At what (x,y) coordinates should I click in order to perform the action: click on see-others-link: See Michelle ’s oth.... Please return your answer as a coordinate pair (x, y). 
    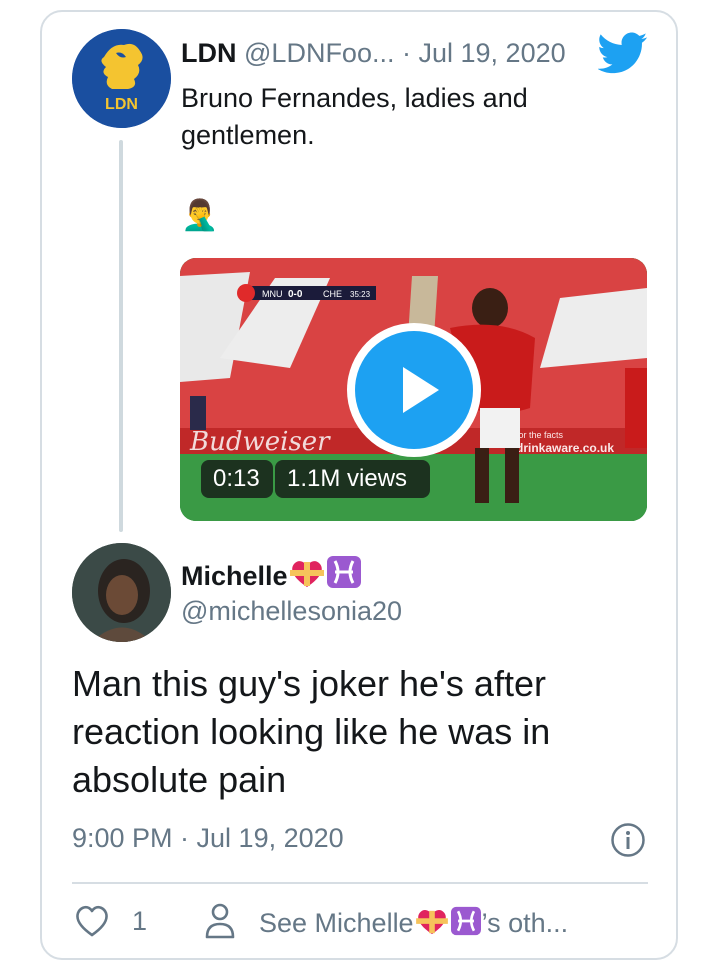
    Looking at the image, I should click on (413, 924).